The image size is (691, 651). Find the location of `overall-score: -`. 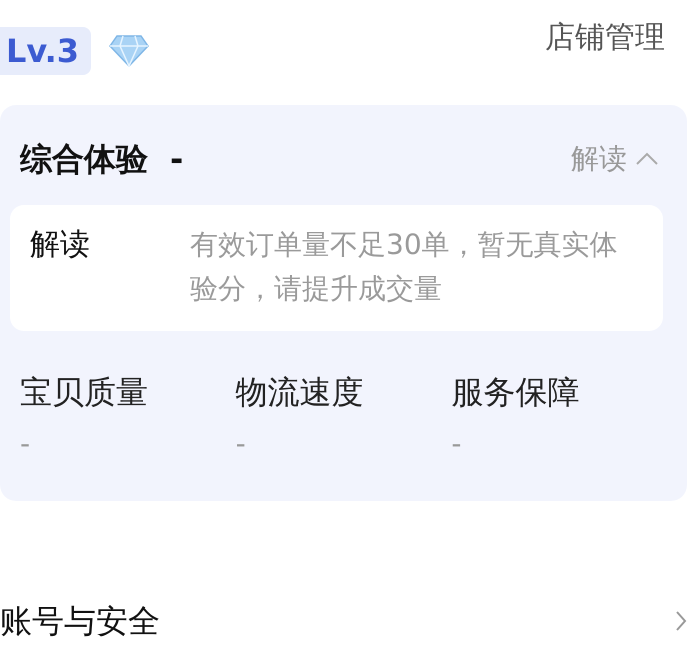

overall-score: - is located at coordinates (177, 159).